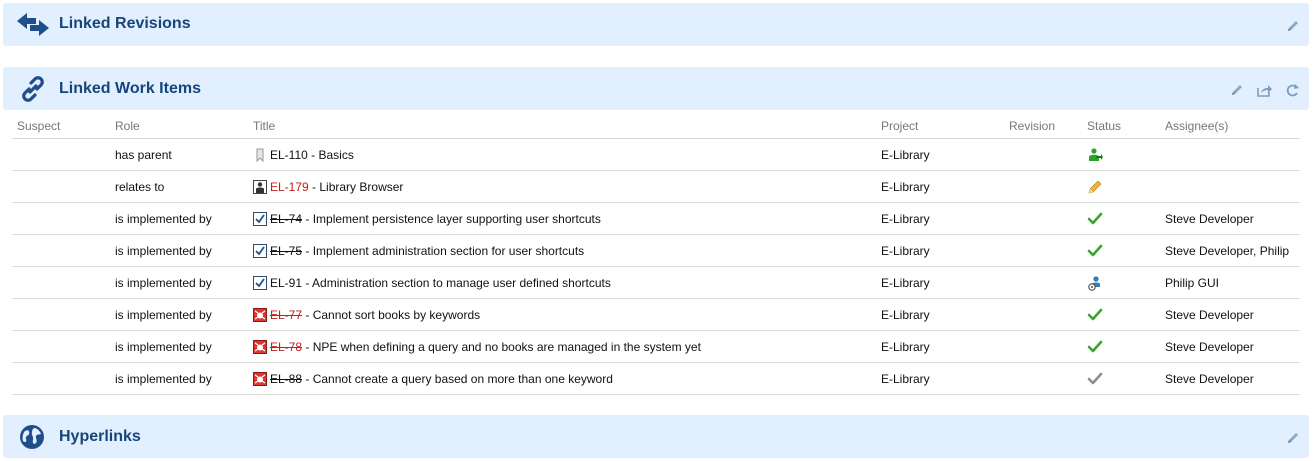  I want to click on hyperlinks-panel: Hyperlinks, so click(656, 436).